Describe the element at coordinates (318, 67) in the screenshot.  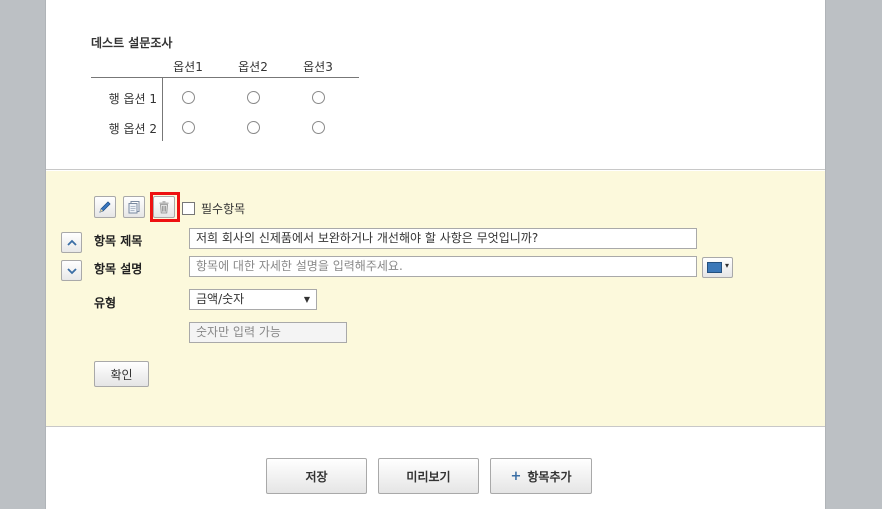
I see `column-header: 옵션3` at that location.